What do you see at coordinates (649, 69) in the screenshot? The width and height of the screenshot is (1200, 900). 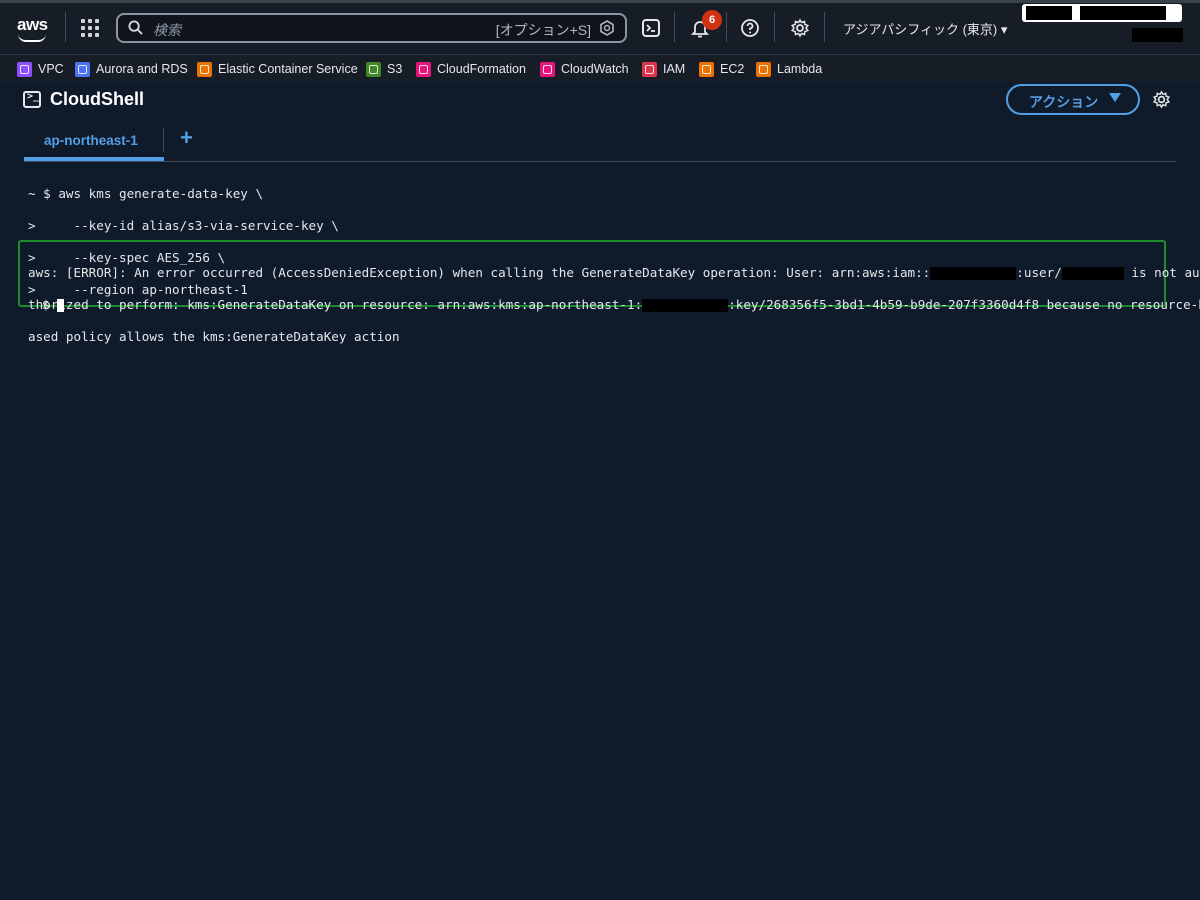 I see `iam-icon` at bounding box center [649, 69].